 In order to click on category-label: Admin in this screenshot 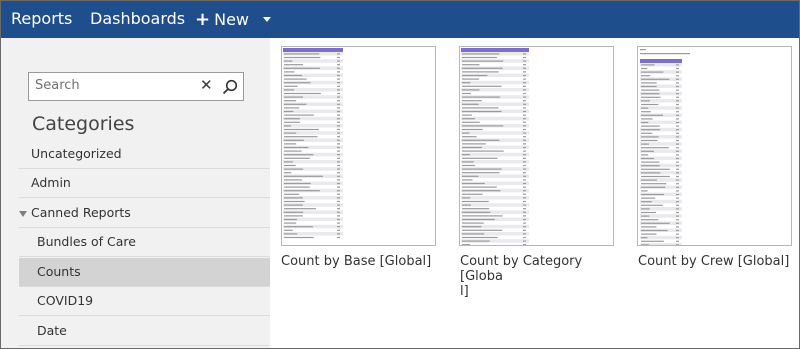, I will do `click(51, 182)`.